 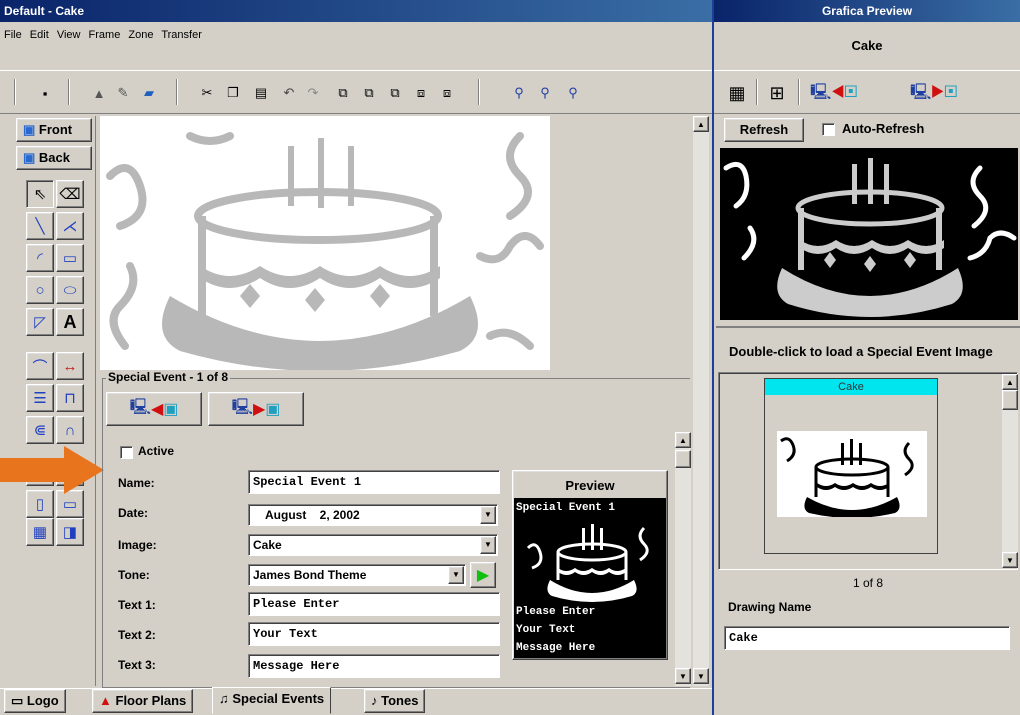 I want to click on auto-refresh-checkbox, so click(x=828, y=129).